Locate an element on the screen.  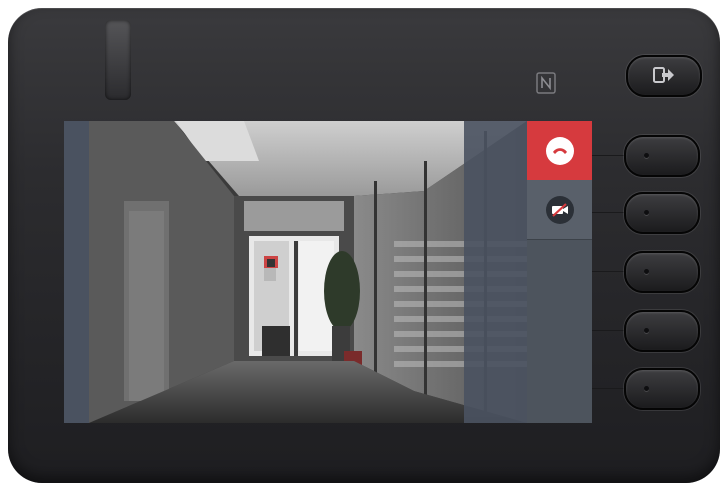
camera-toggle-button is located at coordinates (559, 210).